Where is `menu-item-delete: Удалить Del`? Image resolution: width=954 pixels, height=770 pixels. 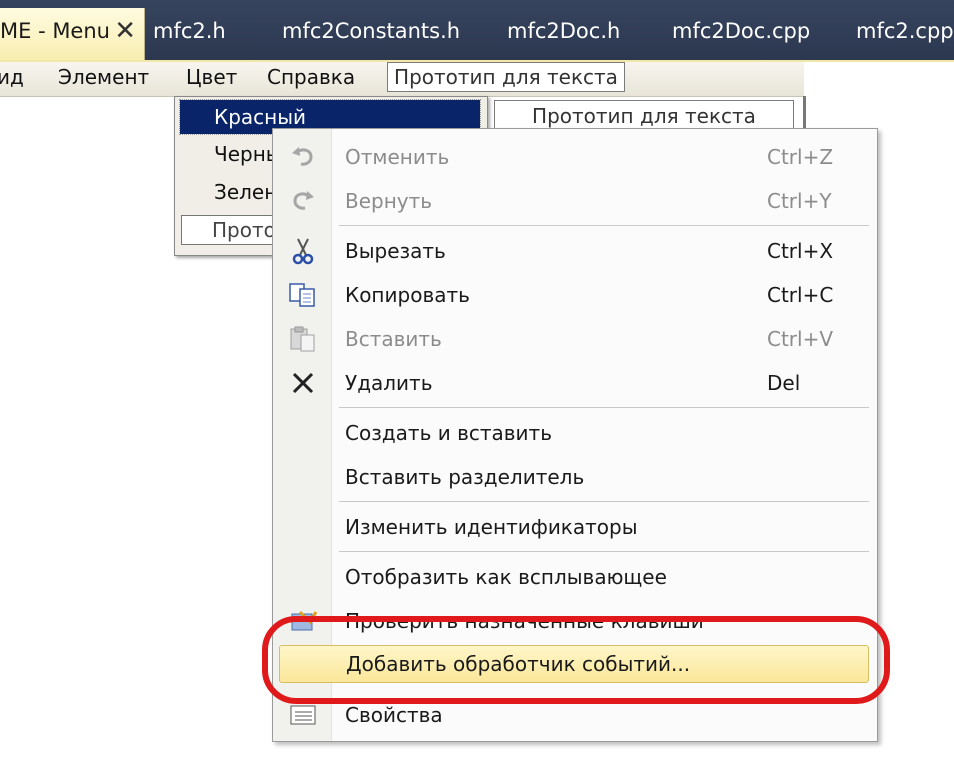
menu-item-delete: Удалить Del is located at coordinates (575, 383).